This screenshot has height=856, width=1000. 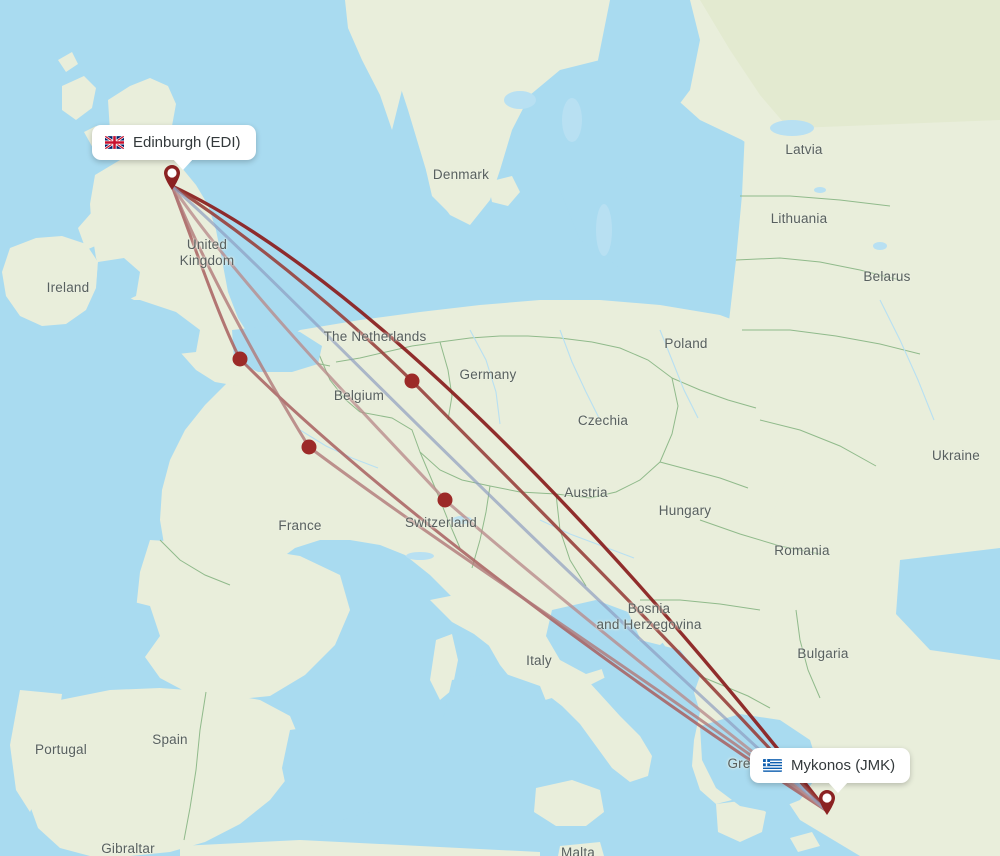 I want to click on airport-tooltip-label-edi: Edinburgh (EDI), so click(x=187, y=142).